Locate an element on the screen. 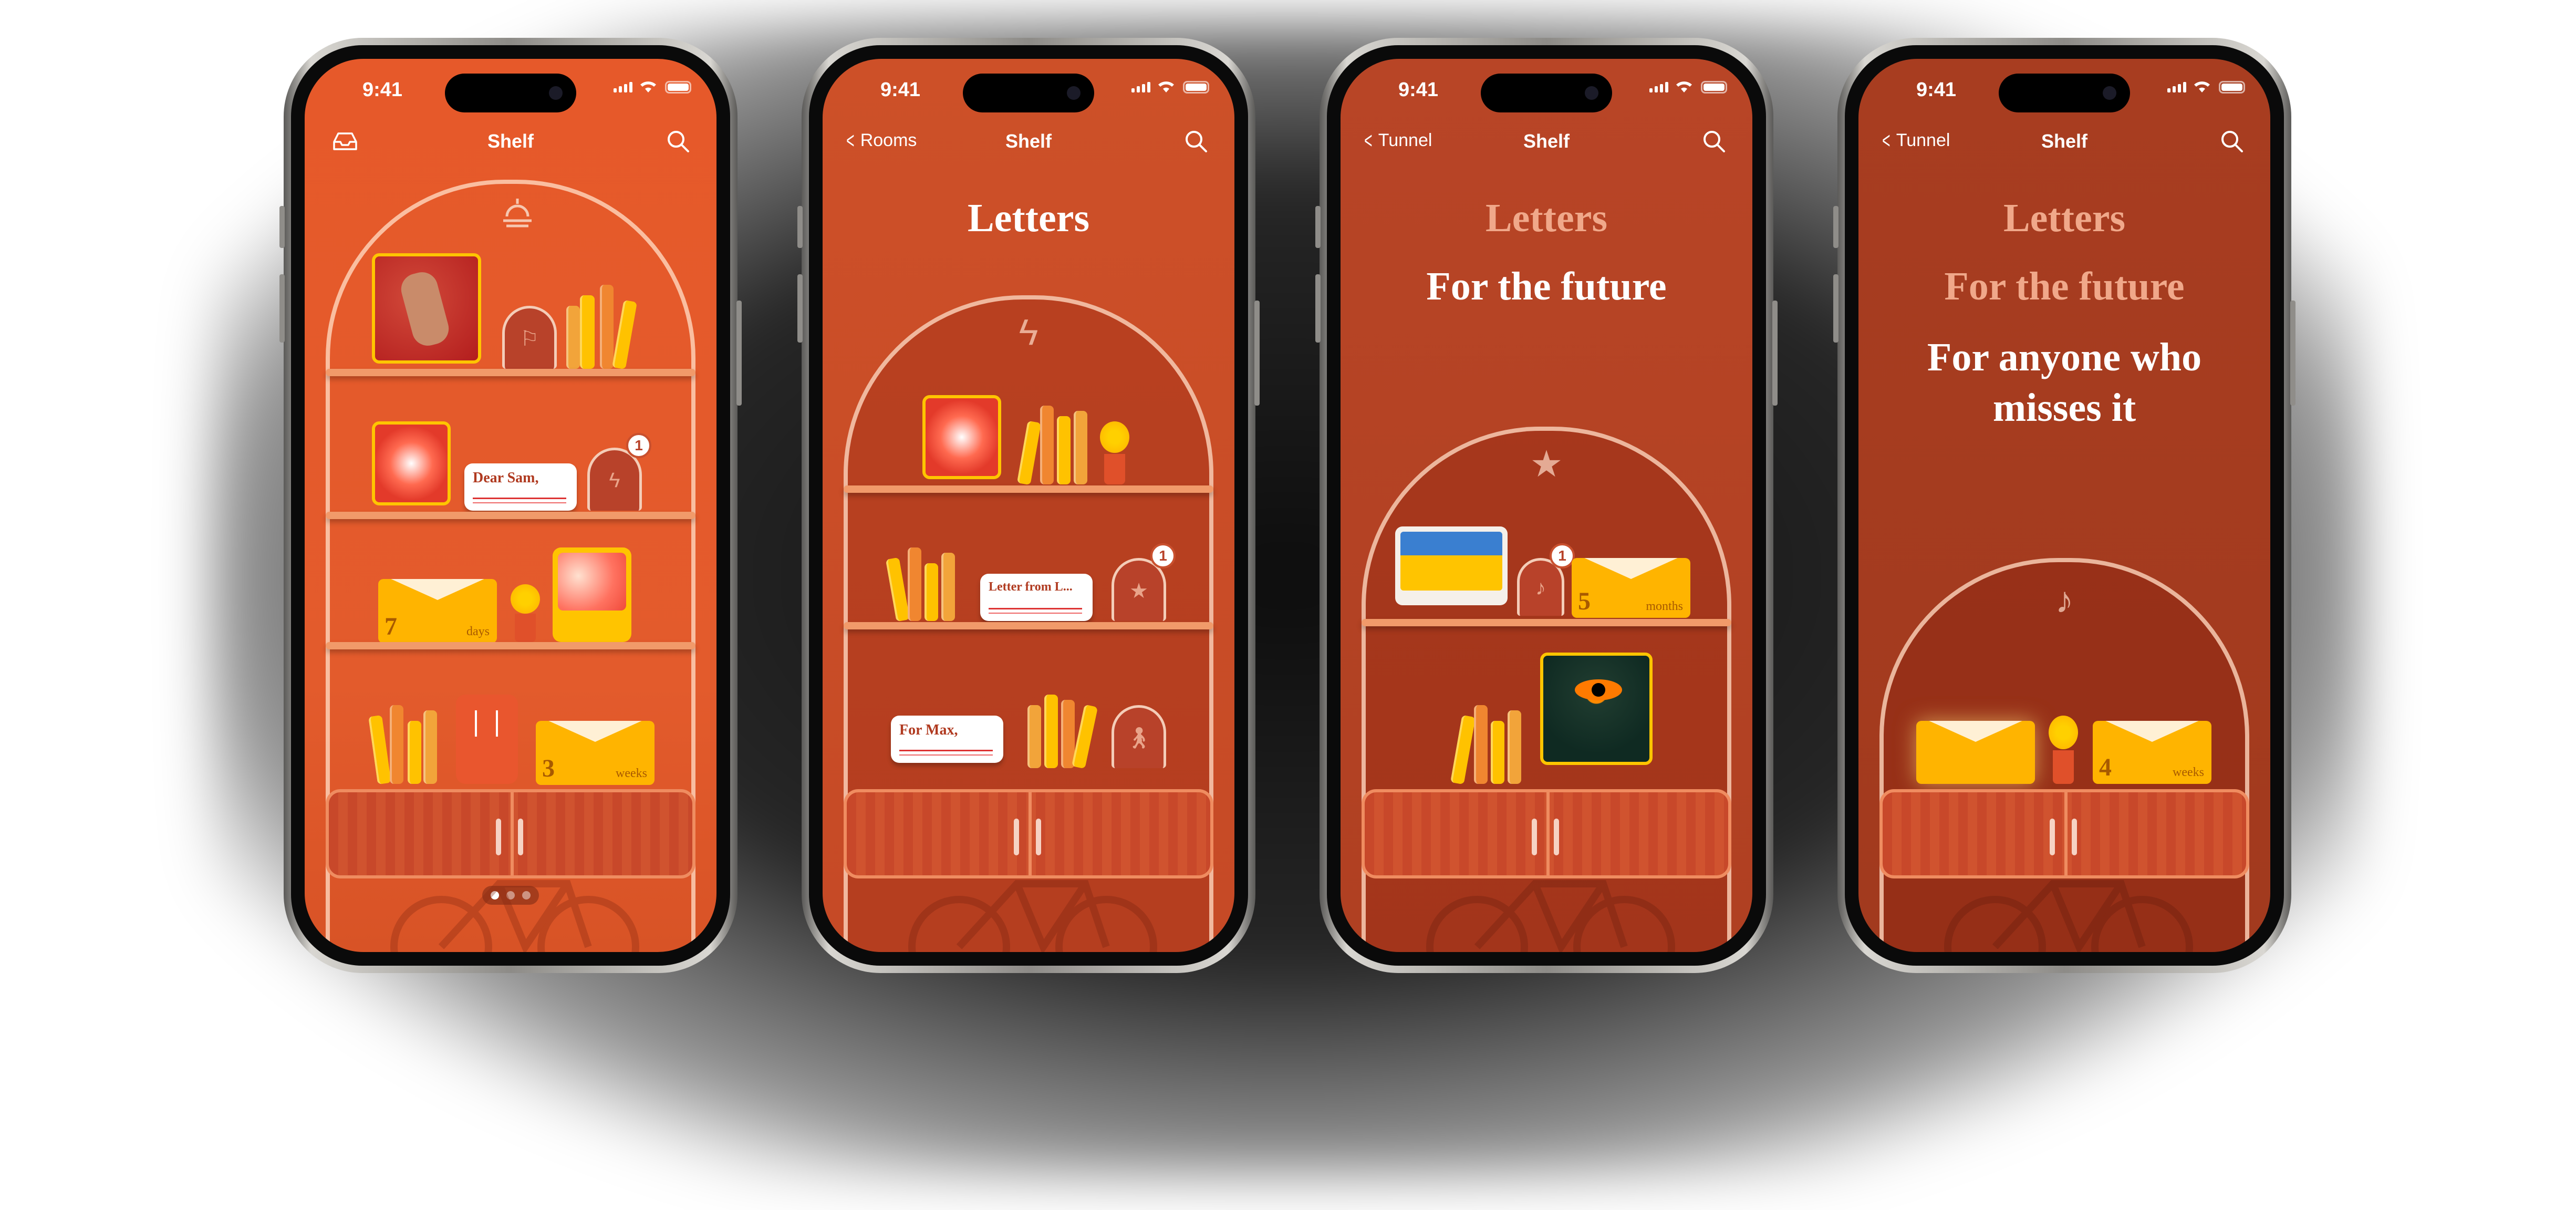 Image resolution: width=2576 pixels, height=1210 pixels. envelope-4-weeks: 4 weeks is located at coordinates (2152, 752).